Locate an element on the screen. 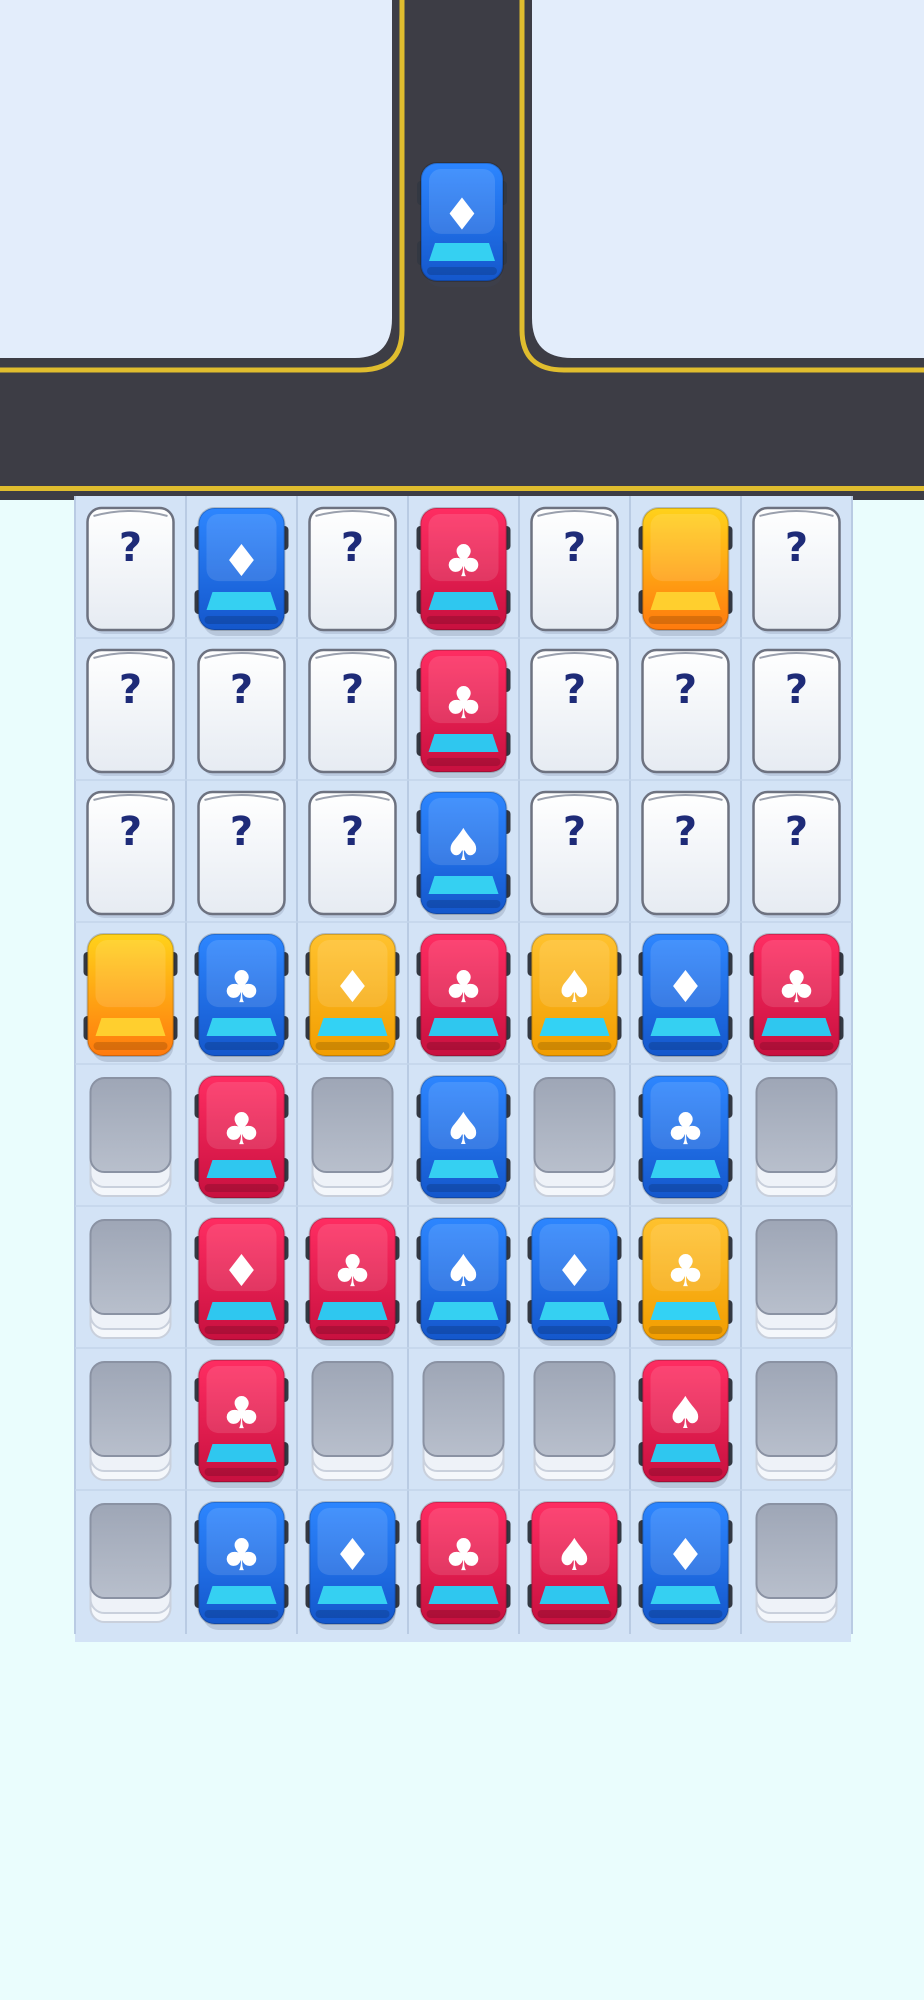 The image size is (924, 2000). road-car-blue-diamond: ♦ is located at coordinates (462, 224).